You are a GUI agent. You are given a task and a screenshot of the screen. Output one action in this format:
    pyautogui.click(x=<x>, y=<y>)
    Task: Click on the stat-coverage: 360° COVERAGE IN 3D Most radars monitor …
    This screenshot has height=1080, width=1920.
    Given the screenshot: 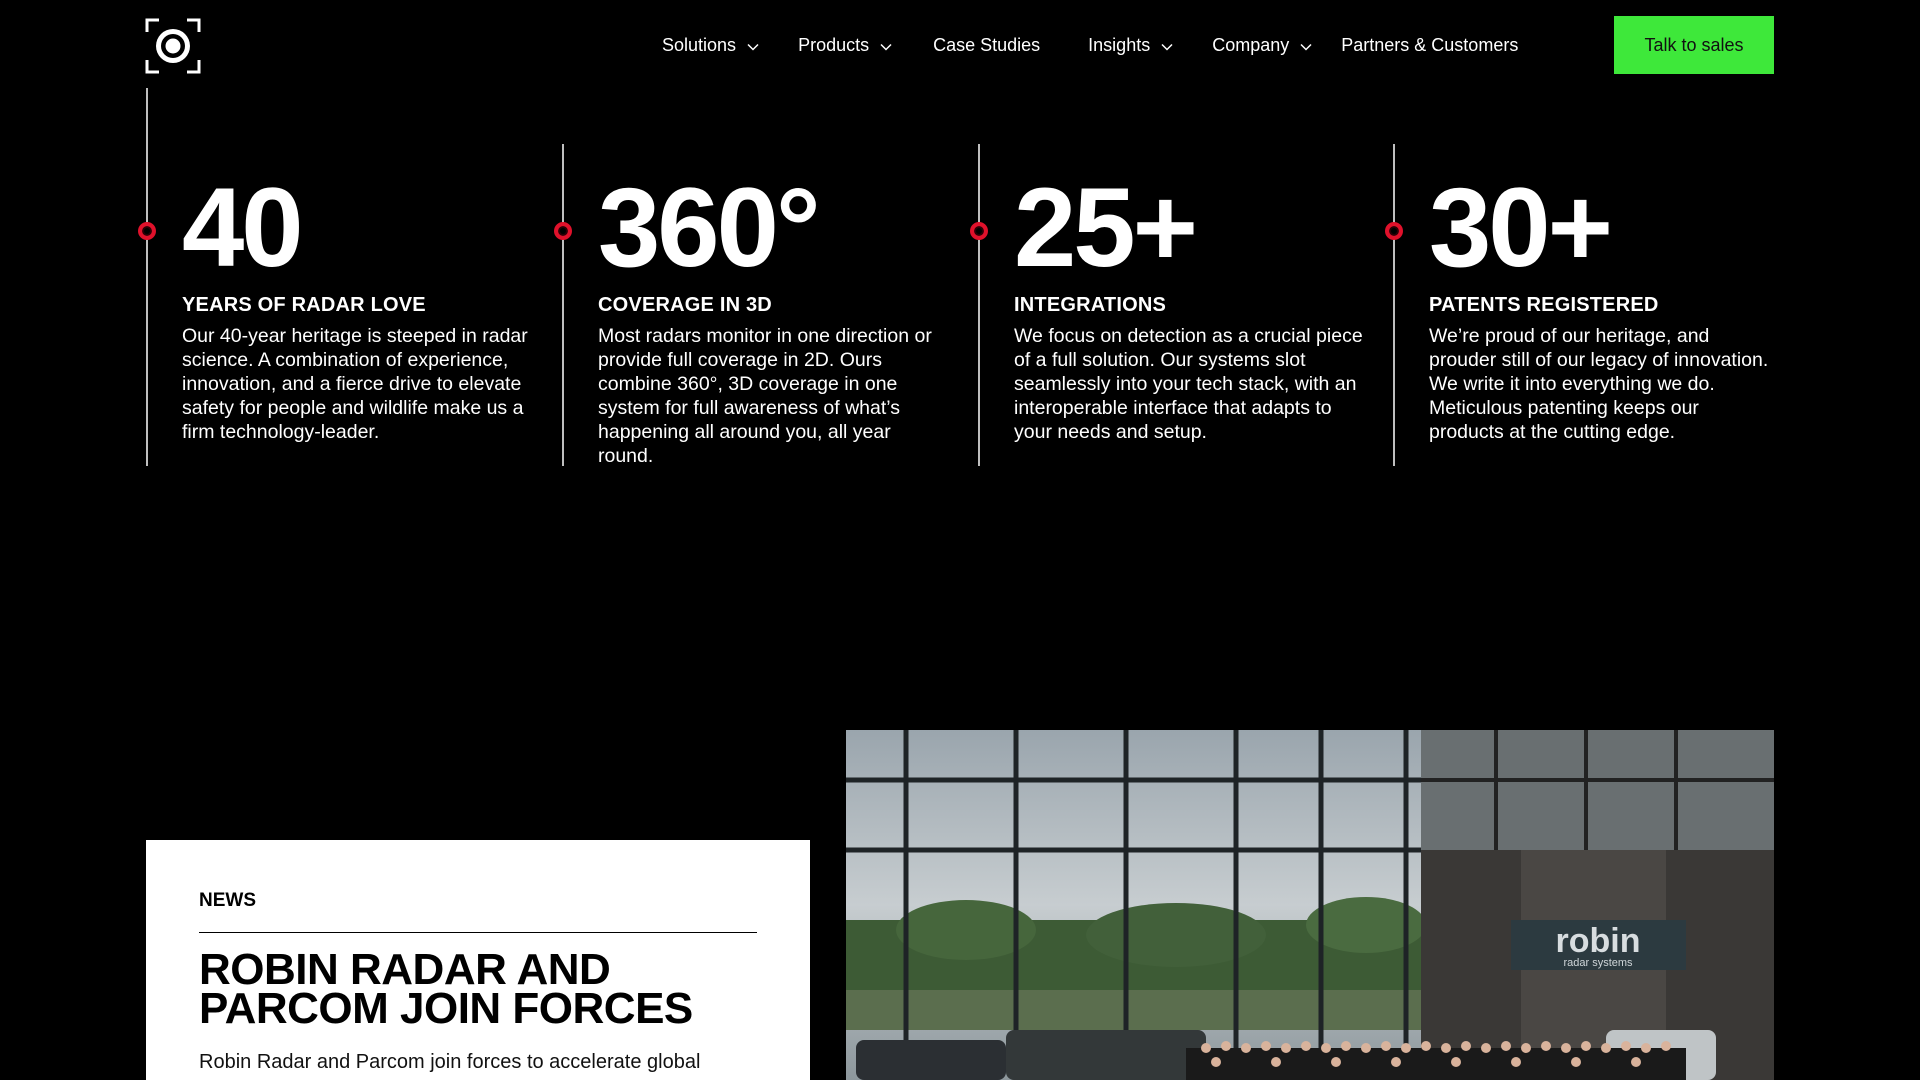 What is the action you would take?
    pyautogui.click(x=766, y=305)
    